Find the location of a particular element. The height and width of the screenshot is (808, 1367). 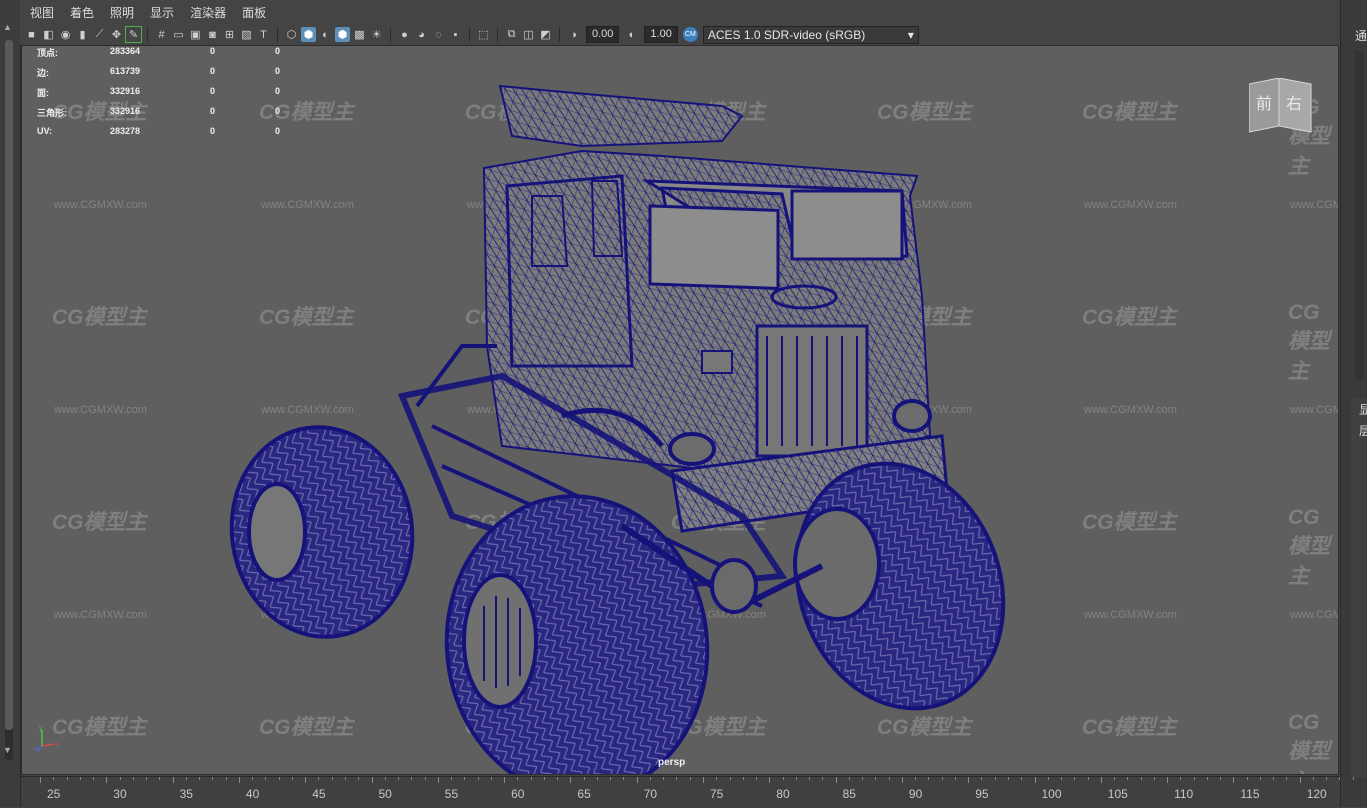

view-transform-select: ACES 1.0 SDR-video (sRGB) ▾ is located at coordinates (810, 34).